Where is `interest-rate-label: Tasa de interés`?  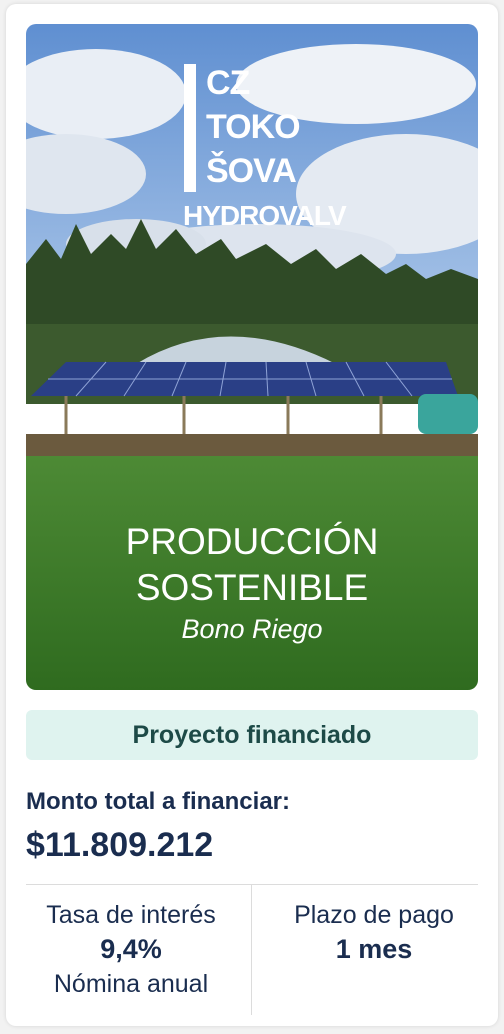
interest-rate-label: Tasa de interés is located at coordinates (131, 915).